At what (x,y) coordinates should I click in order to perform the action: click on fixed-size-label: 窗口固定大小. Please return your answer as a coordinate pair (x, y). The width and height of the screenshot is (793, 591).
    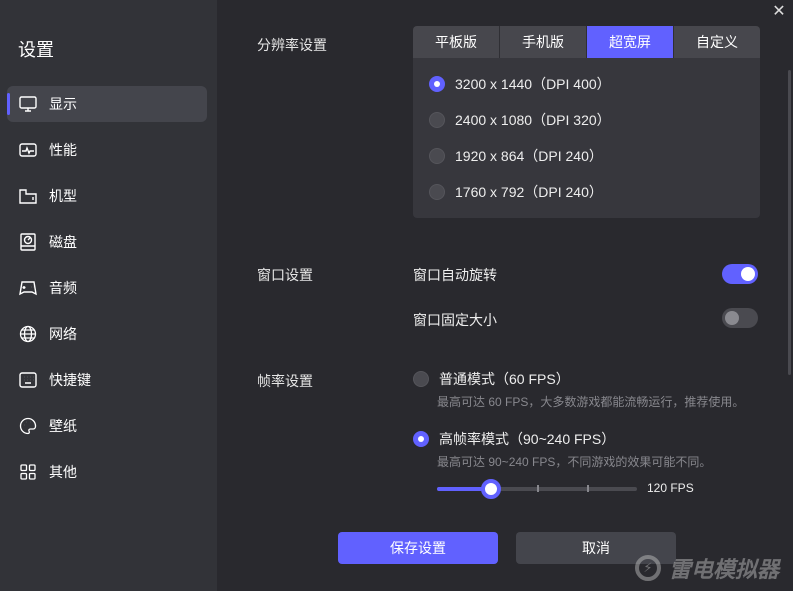
    Looking at the image, I should click on (455, 320).